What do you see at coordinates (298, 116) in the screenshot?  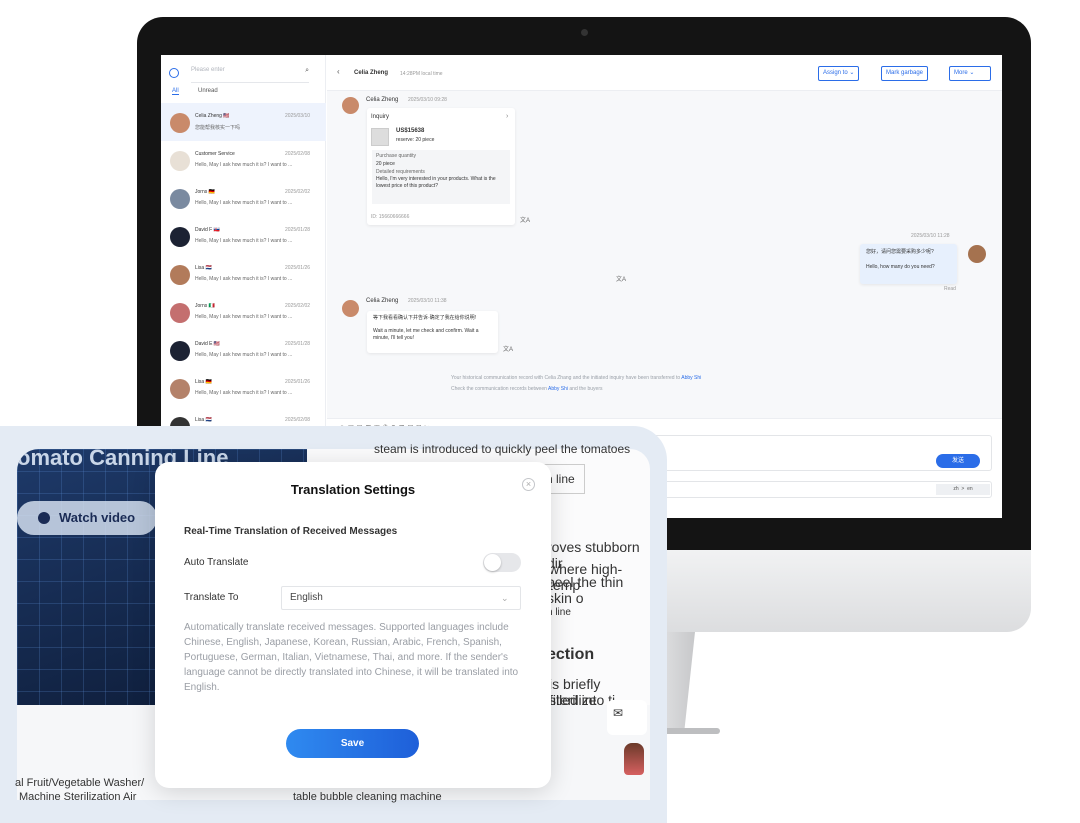 I see `conversation-date: 2025/03/10` at bounding box center [298, 116].